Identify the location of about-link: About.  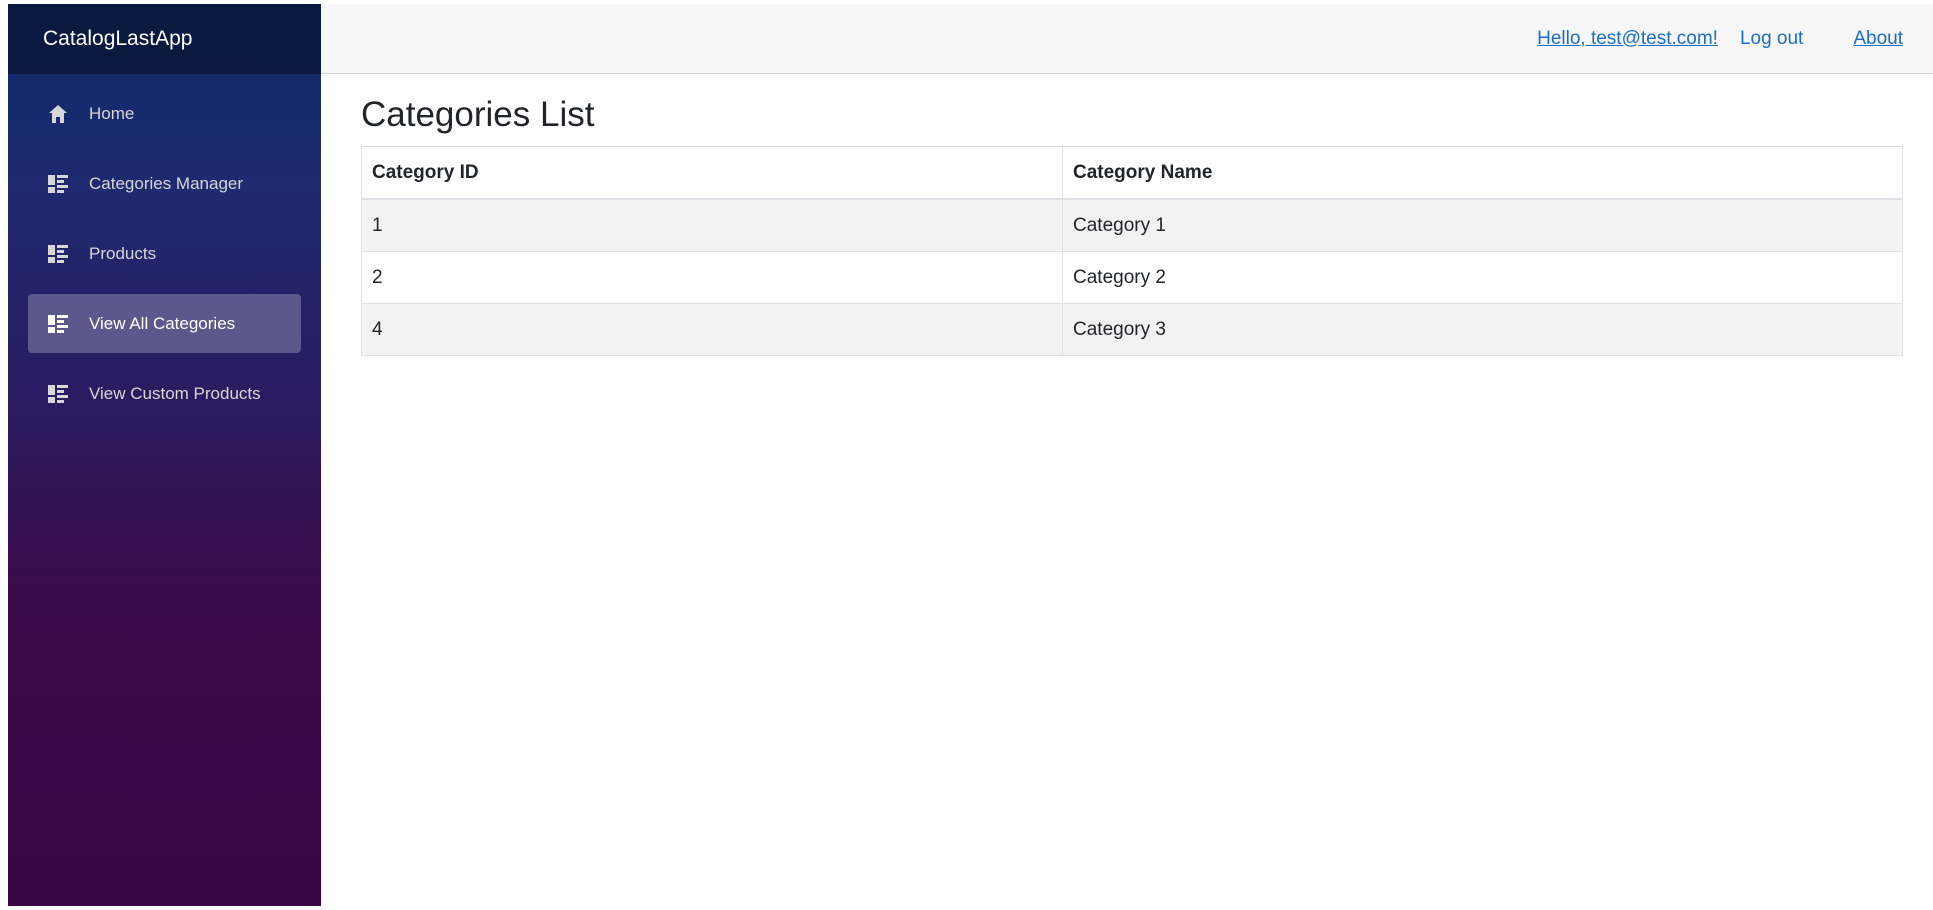
(1878, 39).